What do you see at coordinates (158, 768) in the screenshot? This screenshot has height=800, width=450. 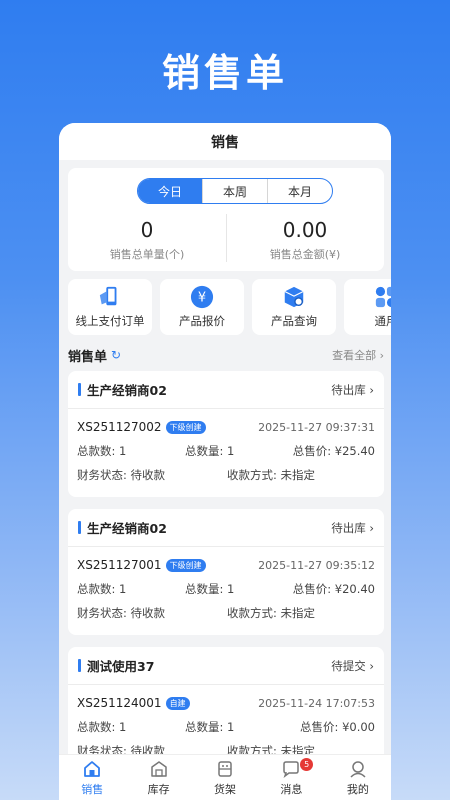 I see `warehouse-icon` at bounding box center [158, 768].